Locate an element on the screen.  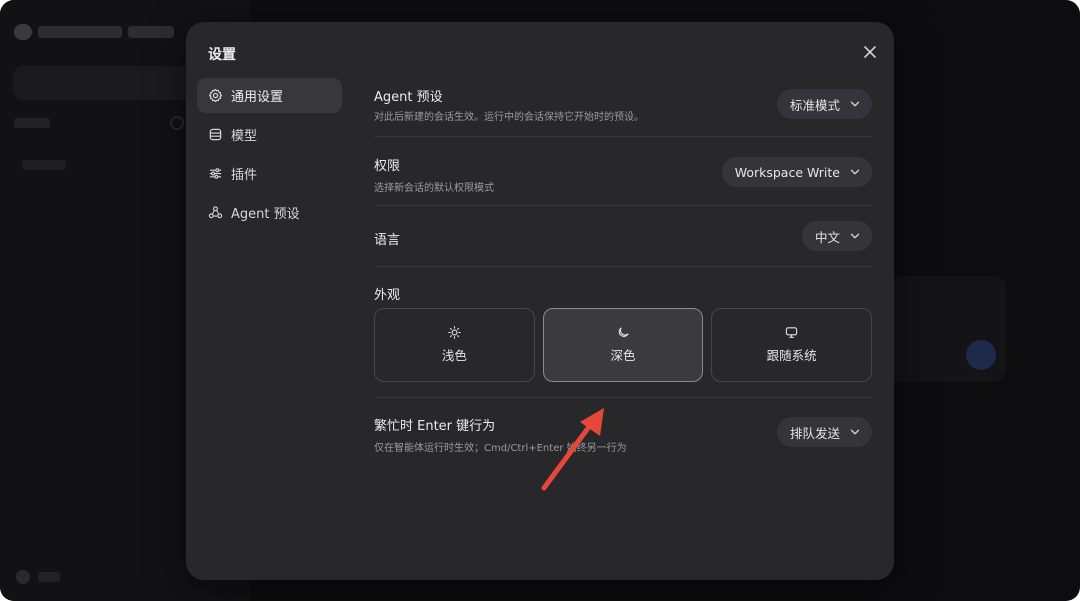
agent-preset-select: 标准模式 is located at coordinates (824, 104).